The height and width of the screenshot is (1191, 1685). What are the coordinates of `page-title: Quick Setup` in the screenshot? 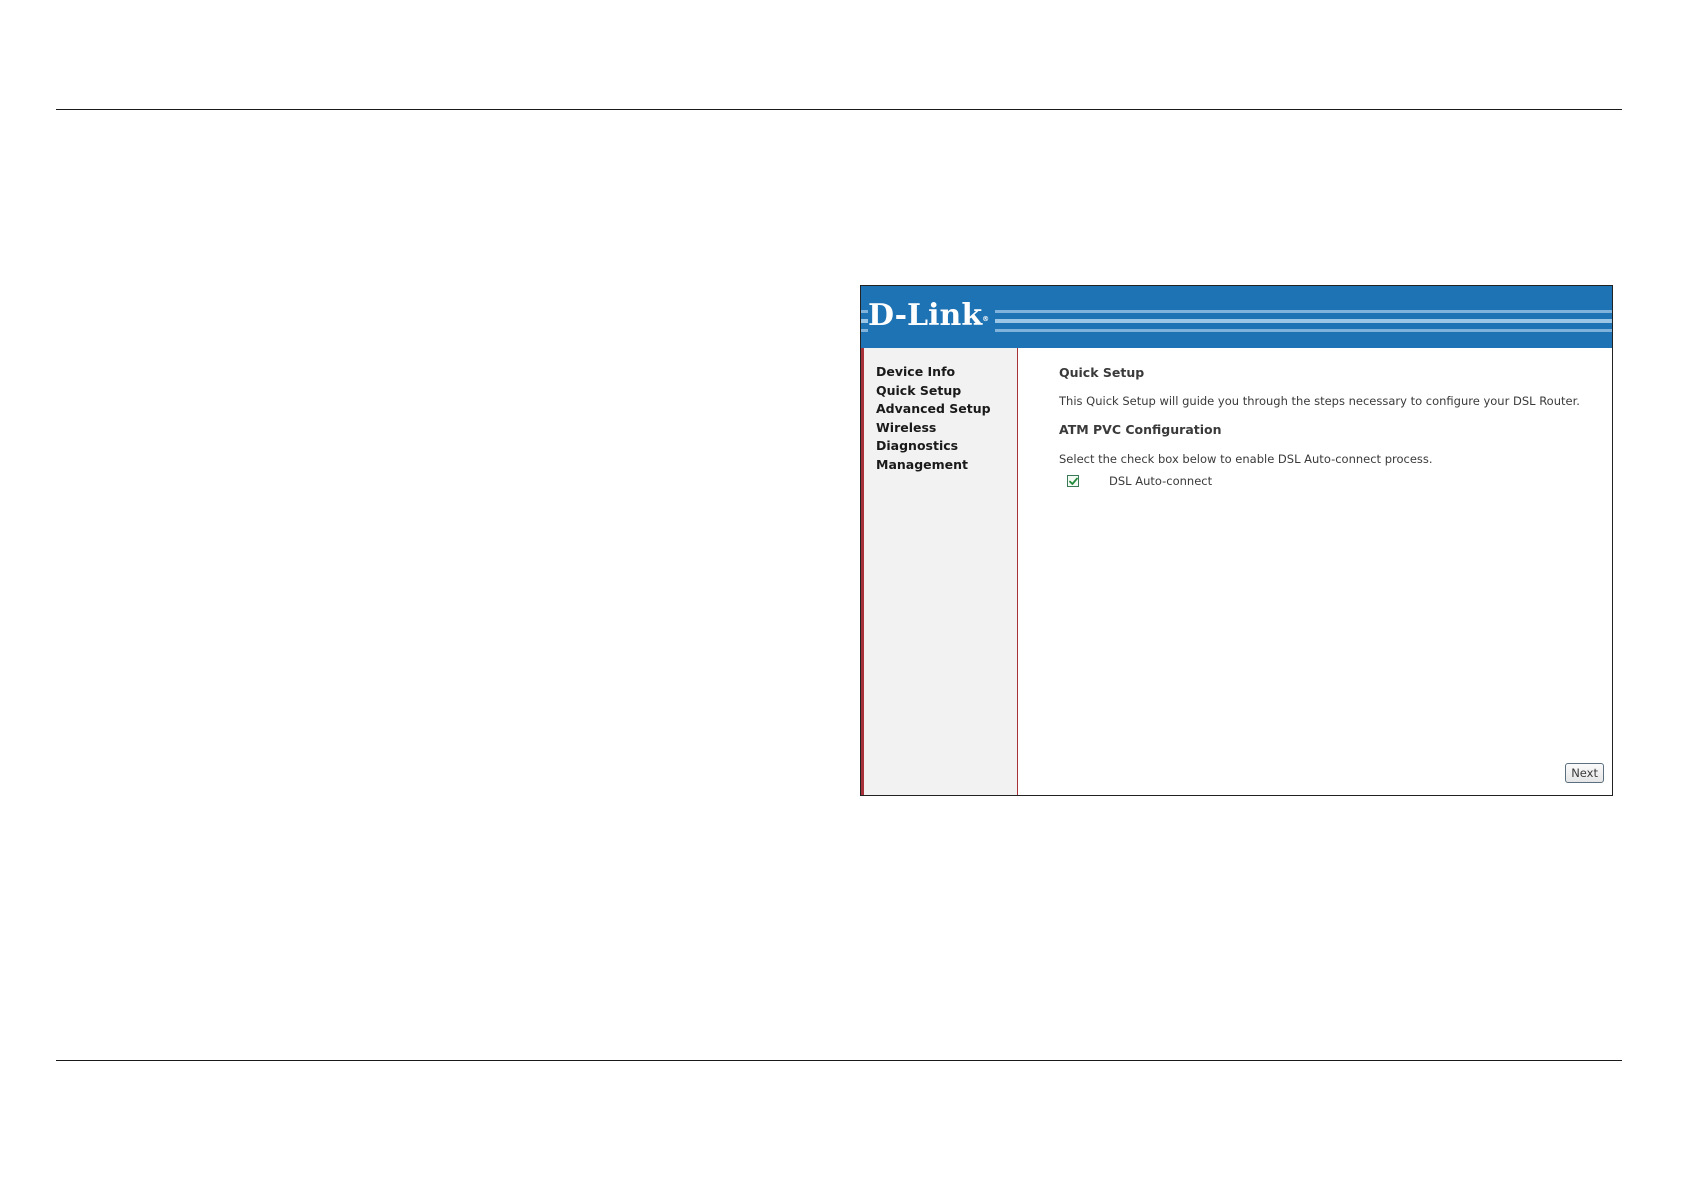 It's located at (1102, 372).